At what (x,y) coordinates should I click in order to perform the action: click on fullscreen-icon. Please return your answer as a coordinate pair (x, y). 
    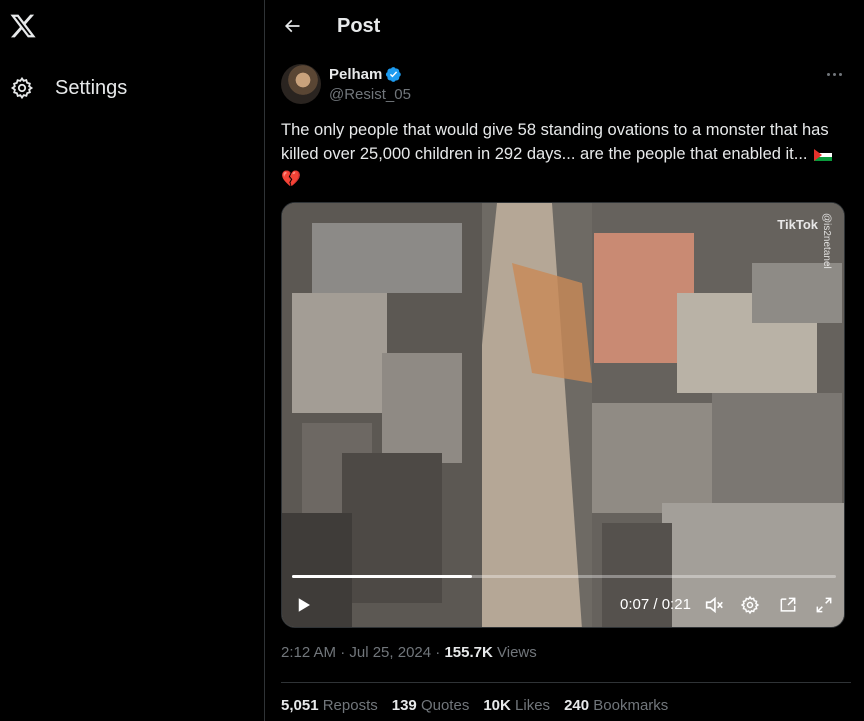
    Looking at the image, I should click on (824, 605).